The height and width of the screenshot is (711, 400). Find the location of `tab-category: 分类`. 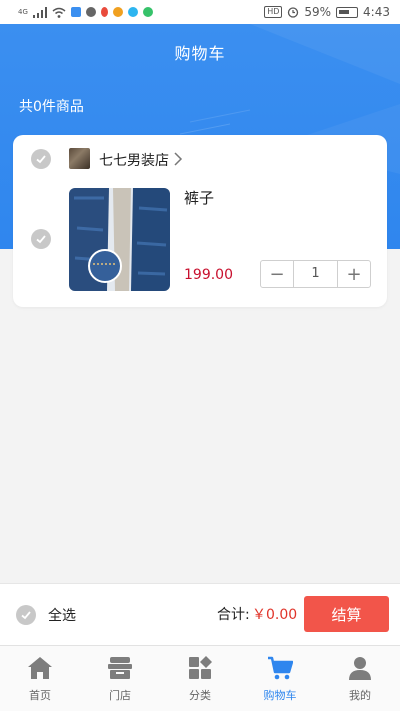

tab-category: 分类 is located at coordinates (200, 678).